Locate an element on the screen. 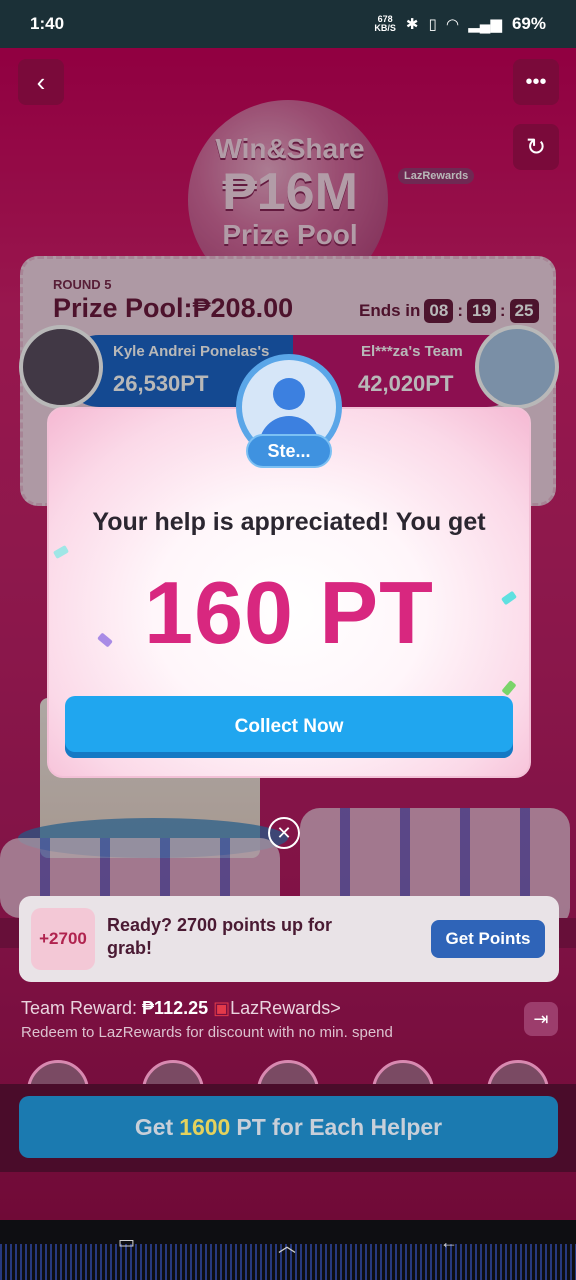 The width and height of the screenshot is (576, 1280). ready-text: Ready? 2700 points up for grab! is located at coordinates (220, 936).